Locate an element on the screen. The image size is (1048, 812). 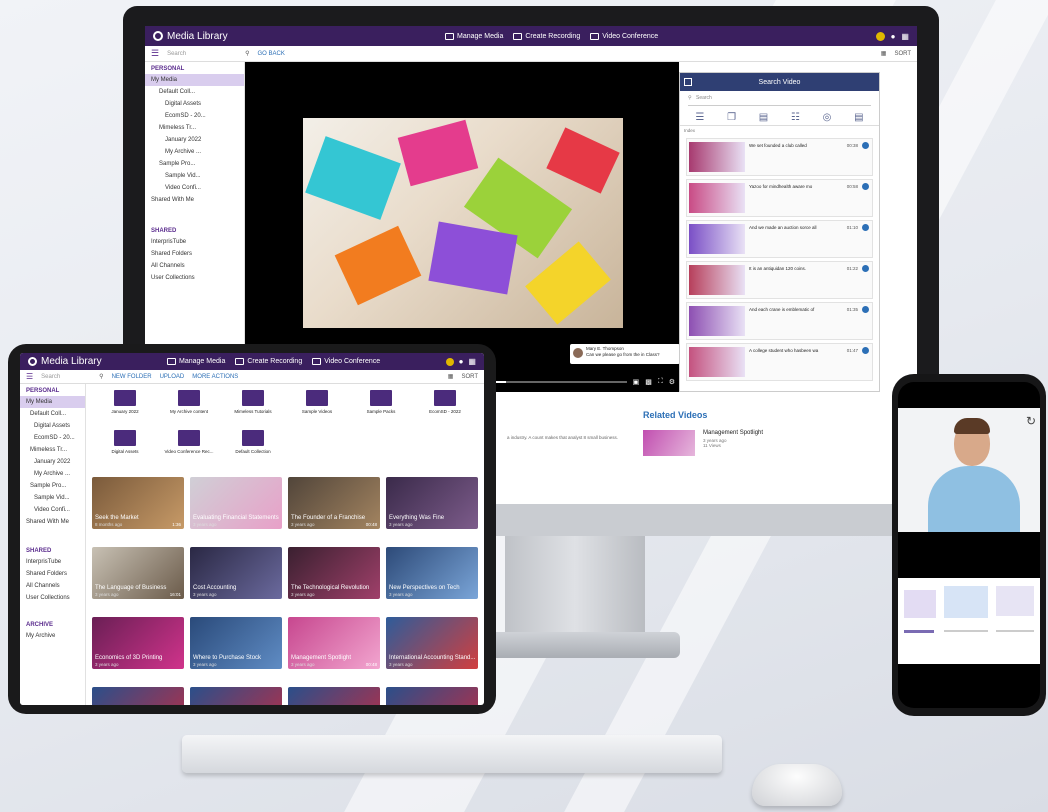
folder-item: My Archive content is located at coordinates (189, 408).